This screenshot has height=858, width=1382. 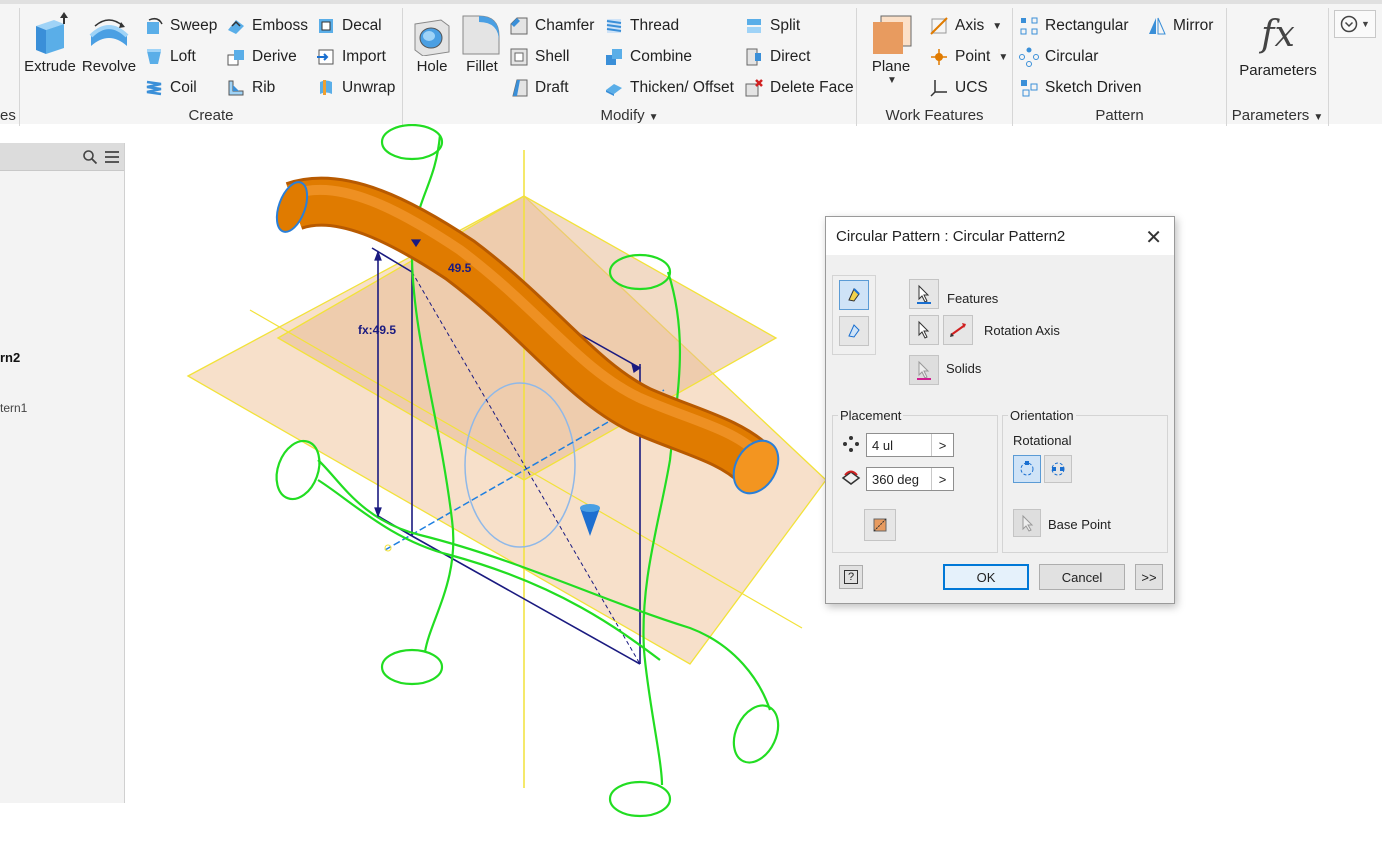 I want to click on unwrap-label: Unwrap, so click(x=369, y=87).